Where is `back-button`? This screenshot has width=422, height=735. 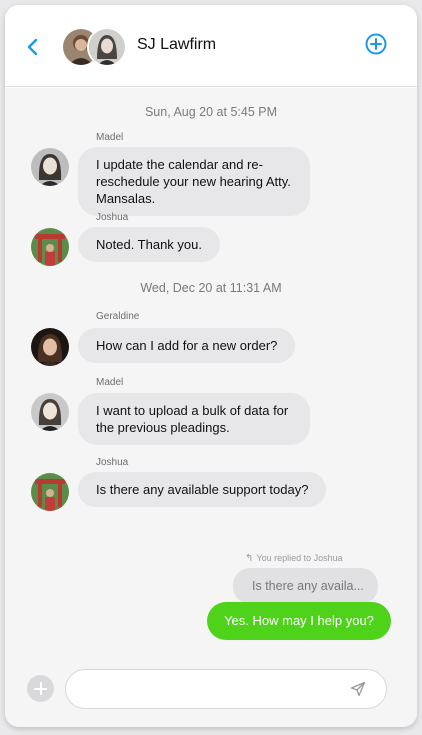 back-button is located at coordinates (33, 47).